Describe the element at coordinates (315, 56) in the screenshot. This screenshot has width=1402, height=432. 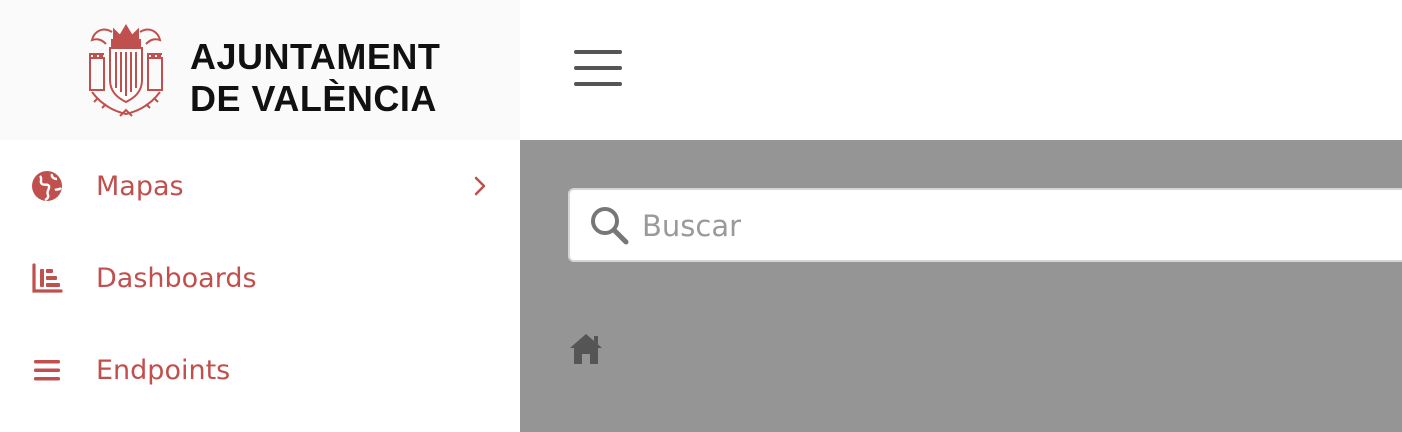
I see `brand-line1: AJUNTAMENT` at that location.